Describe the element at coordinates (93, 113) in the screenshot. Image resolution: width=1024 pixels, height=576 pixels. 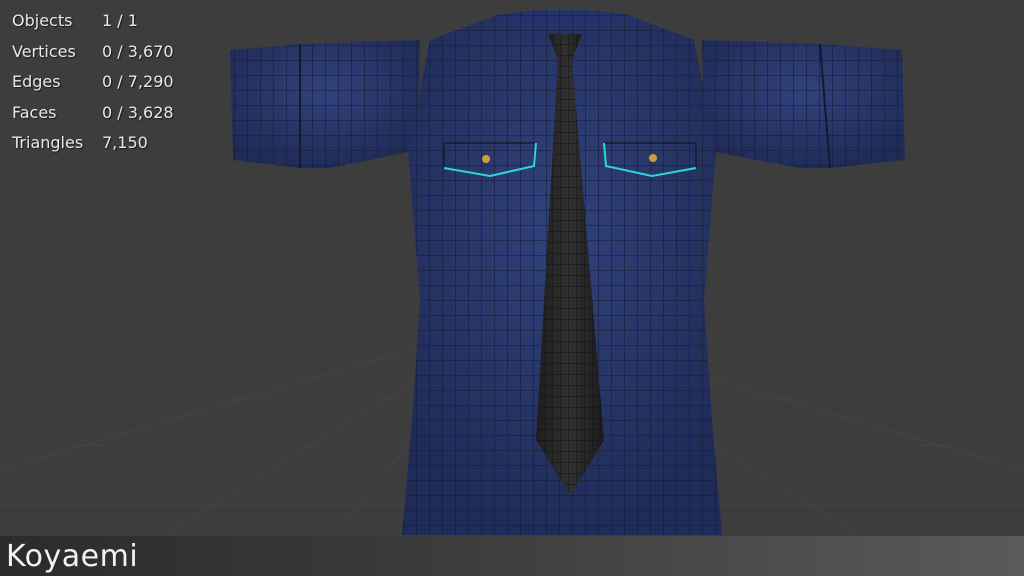
I see `stat-faces: Faces 0 / 3,628` at that location.